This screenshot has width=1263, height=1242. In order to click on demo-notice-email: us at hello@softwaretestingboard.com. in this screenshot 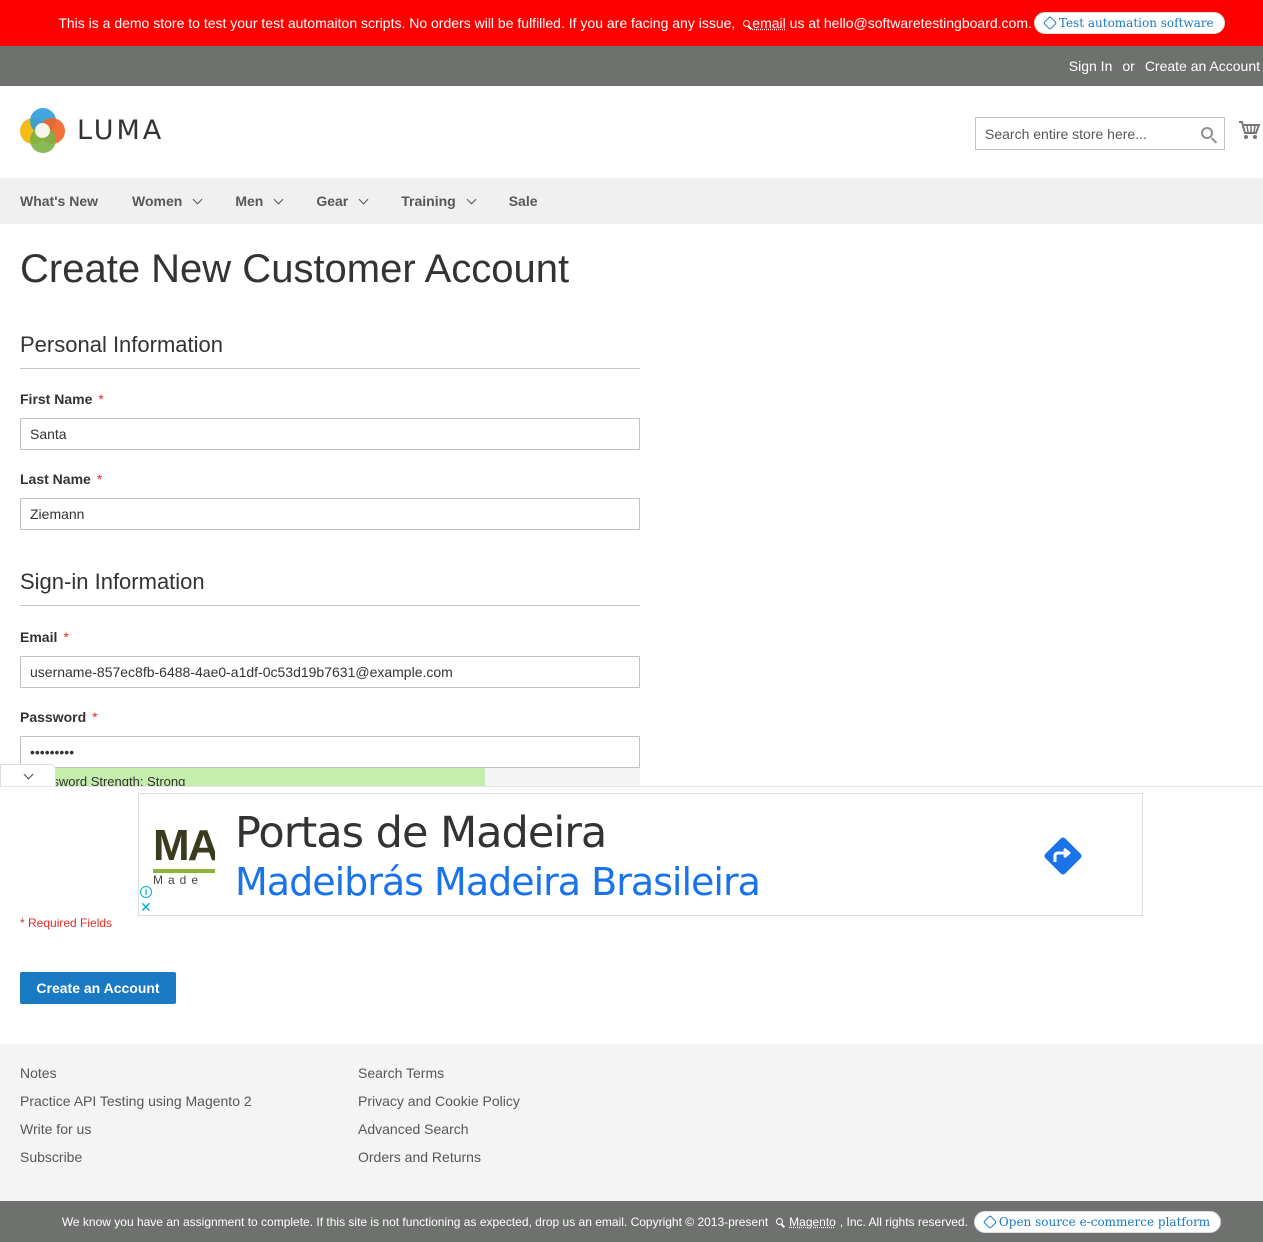, I will do `click(910, 23)`.